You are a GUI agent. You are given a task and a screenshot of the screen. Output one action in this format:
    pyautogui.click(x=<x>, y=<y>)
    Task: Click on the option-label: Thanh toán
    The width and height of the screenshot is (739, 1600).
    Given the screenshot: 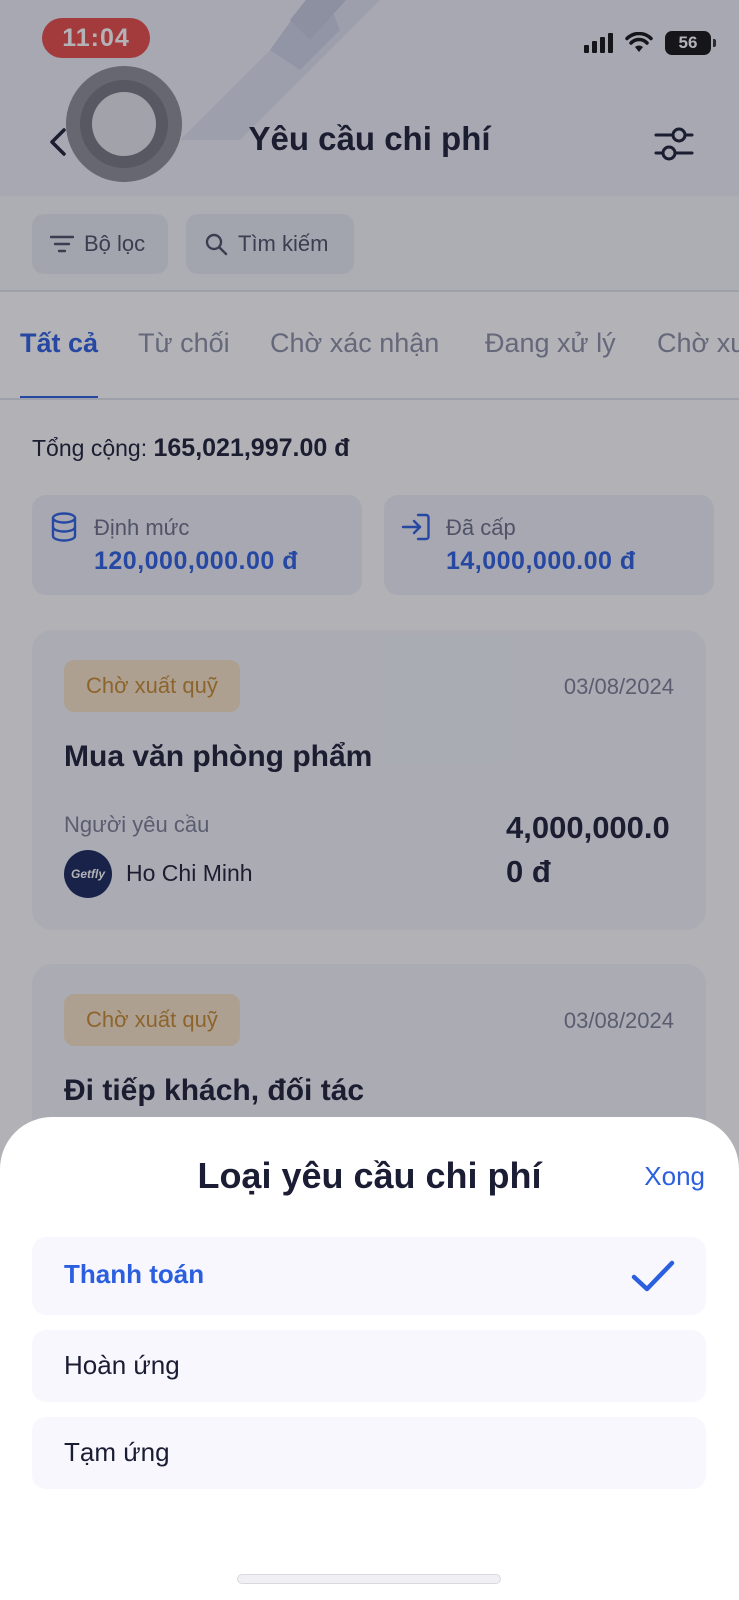 What is the action you would take?
    pyautogui.click(x=134, y=1274)
    